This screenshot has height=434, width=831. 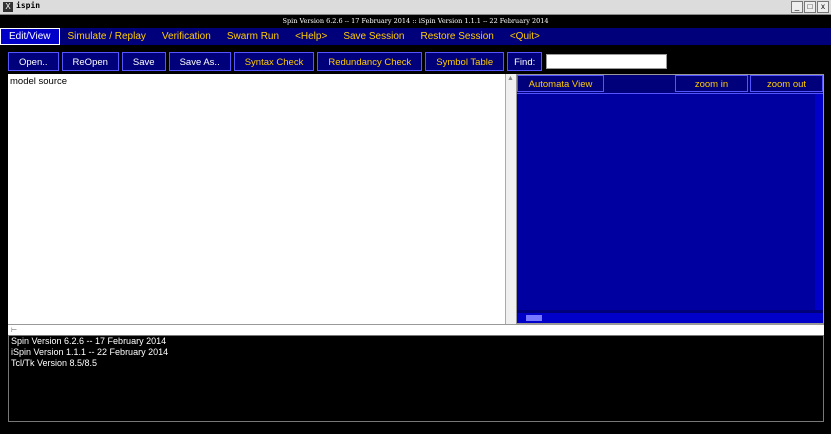 What do you see at coordinates (311, 36) in the screenshot?
I see `menu-help: <Help>` at bounding box center [311, 36].